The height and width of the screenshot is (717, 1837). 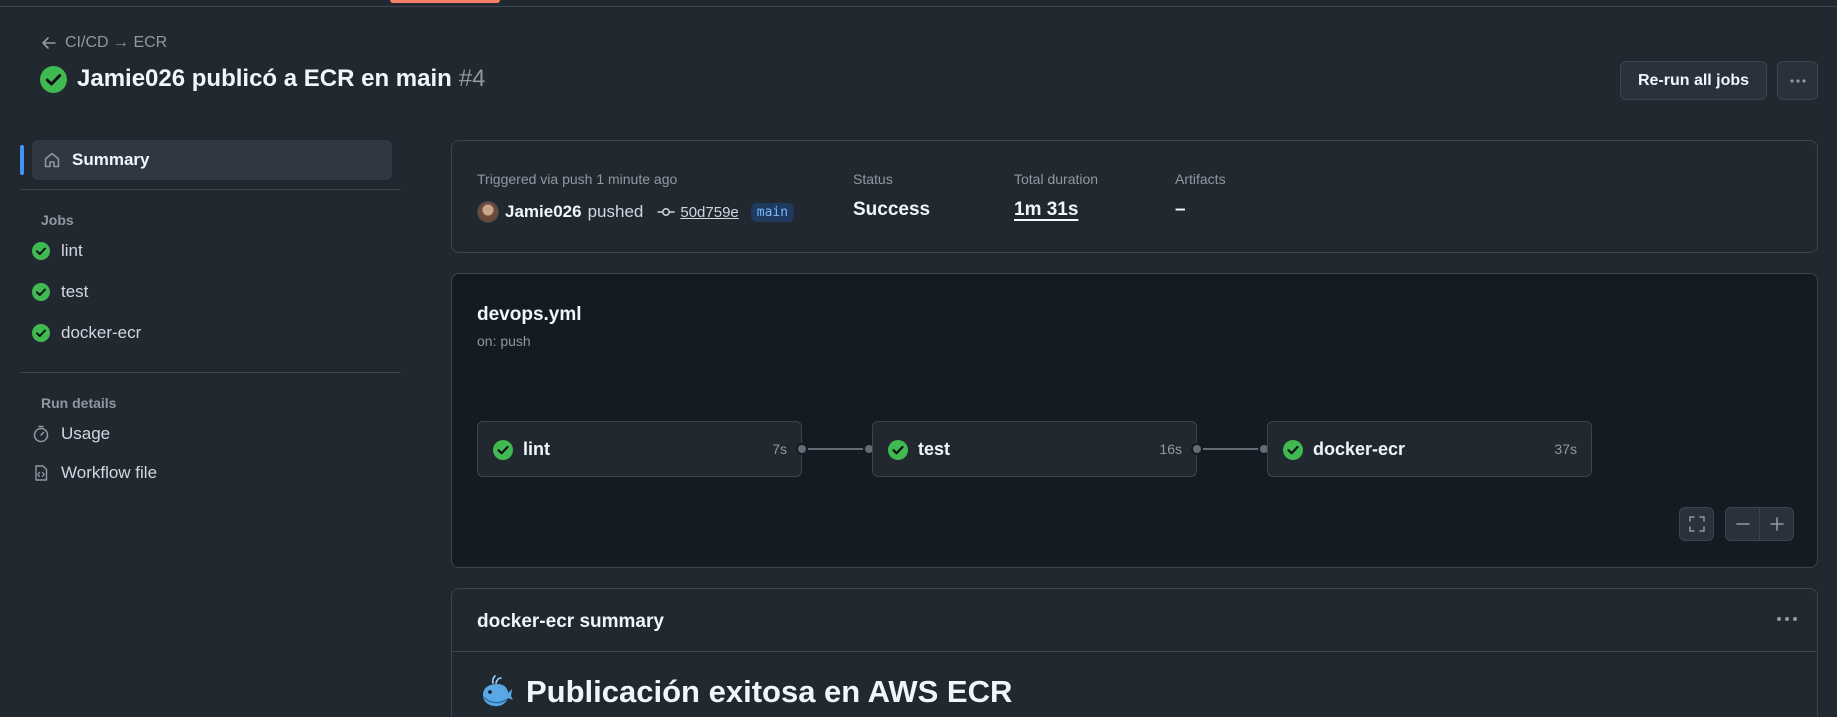 What do you see at coordinates (212, 160) in the screenshot?
I see `sidebar-item-summary: Summary` at bounding box center [212, 160].